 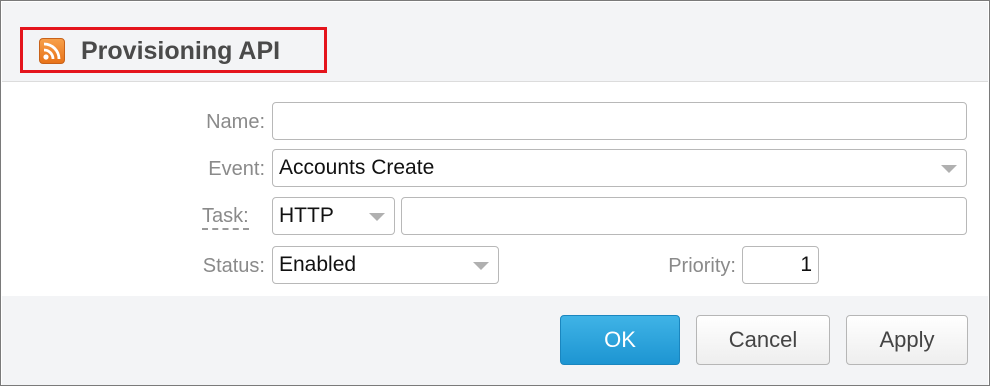 What do you see at coordinates (306, 215) in the screenshot?
I see `task-type-value: HTTP` at bounding box center [306, 215].